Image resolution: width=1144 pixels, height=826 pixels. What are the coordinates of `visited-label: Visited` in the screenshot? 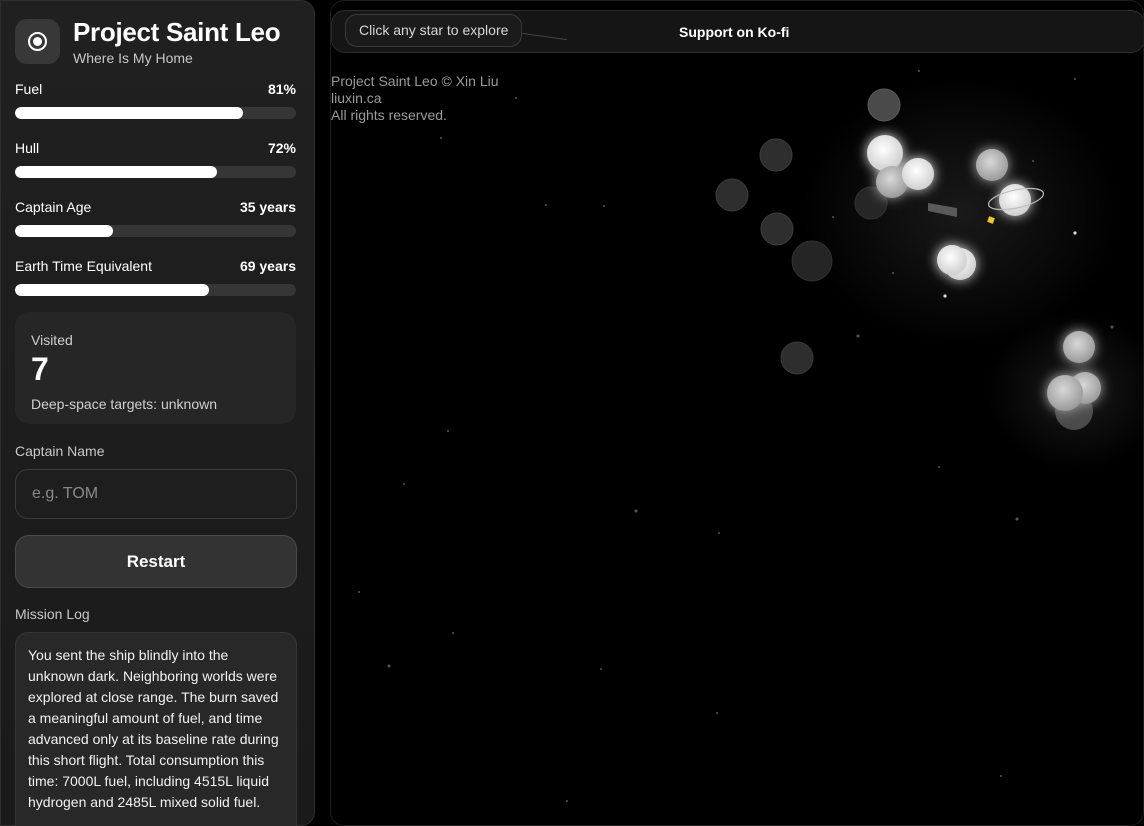 It's located at (52, 340).